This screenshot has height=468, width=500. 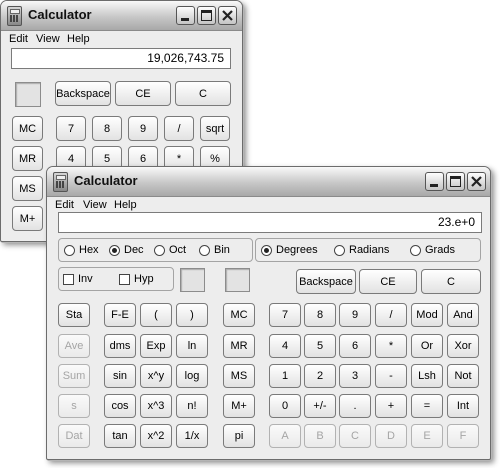 I want to click on key-add: +, so click(x=391, y=406).